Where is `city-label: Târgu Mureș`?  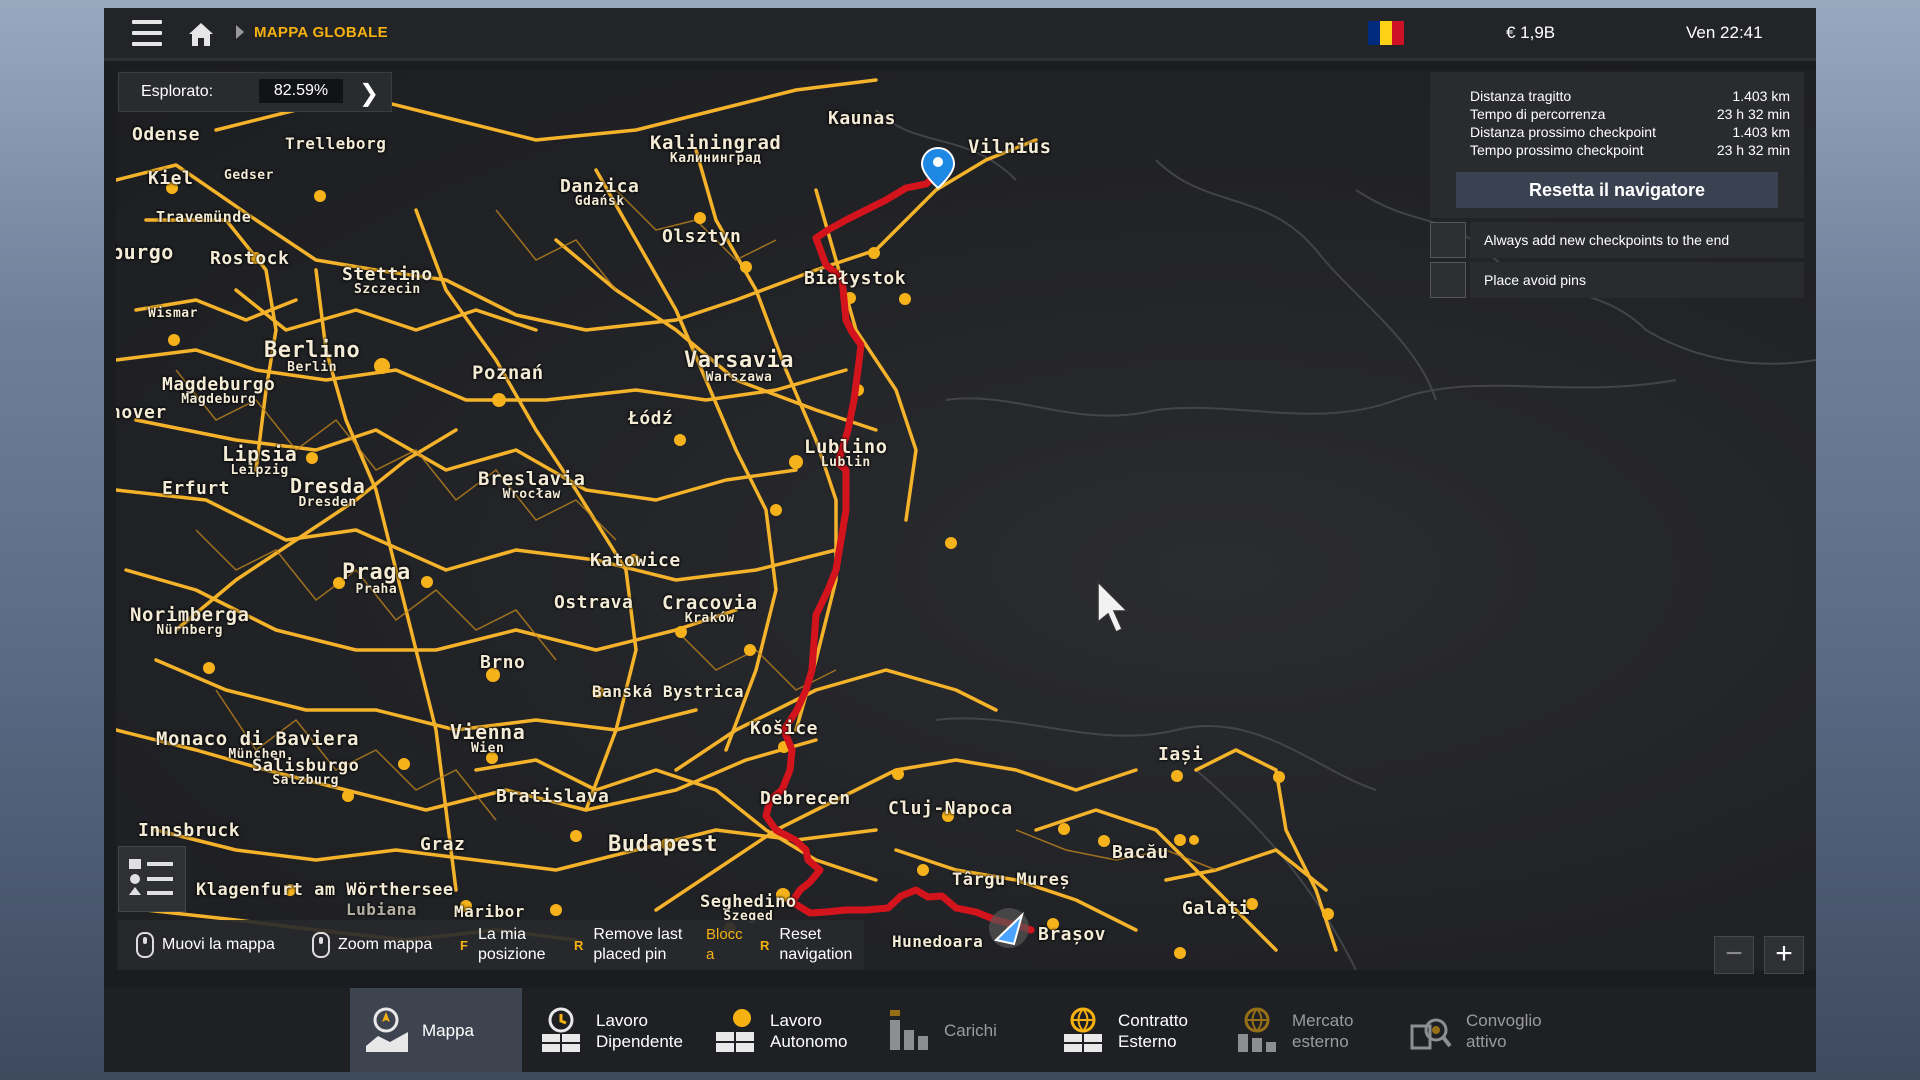 city-label: Târgu Mureș is located at coordinates (1011, 880).